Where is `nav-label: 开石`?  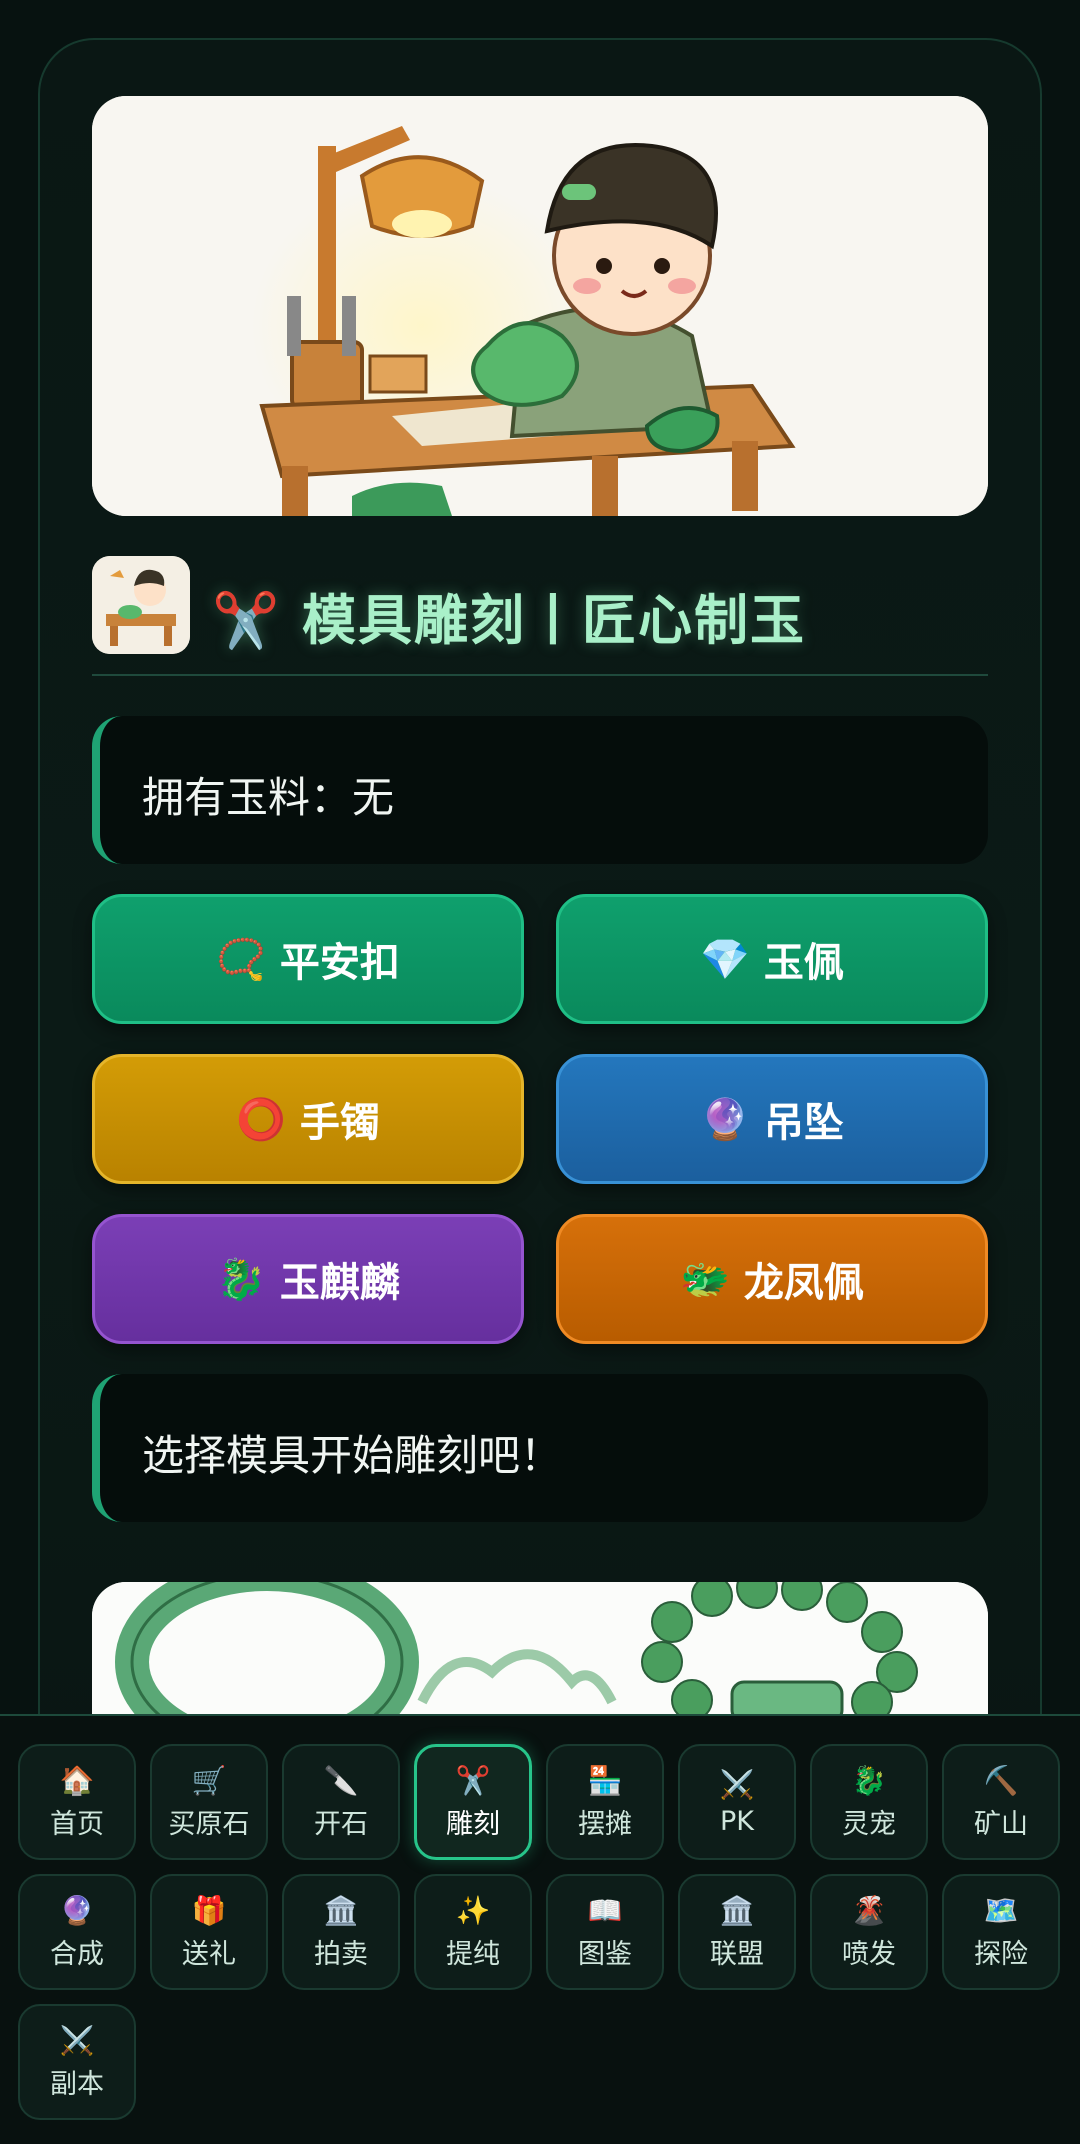
nav-label: 开石 is located at coordinates (341, 1824).